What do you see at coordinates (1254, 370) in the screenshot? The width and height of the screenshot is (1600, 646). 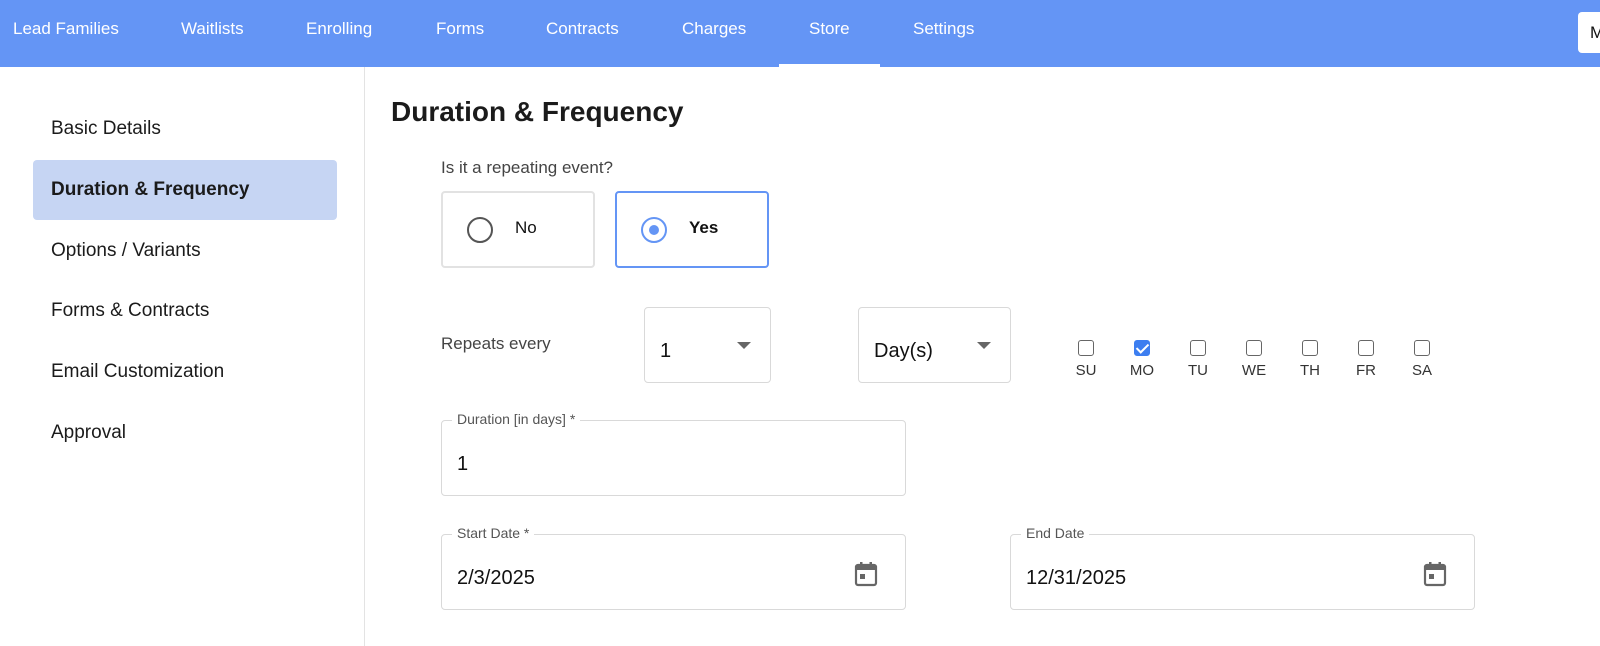 I see `day-label-wednesday: WE` at bounding box center [1254, 370].